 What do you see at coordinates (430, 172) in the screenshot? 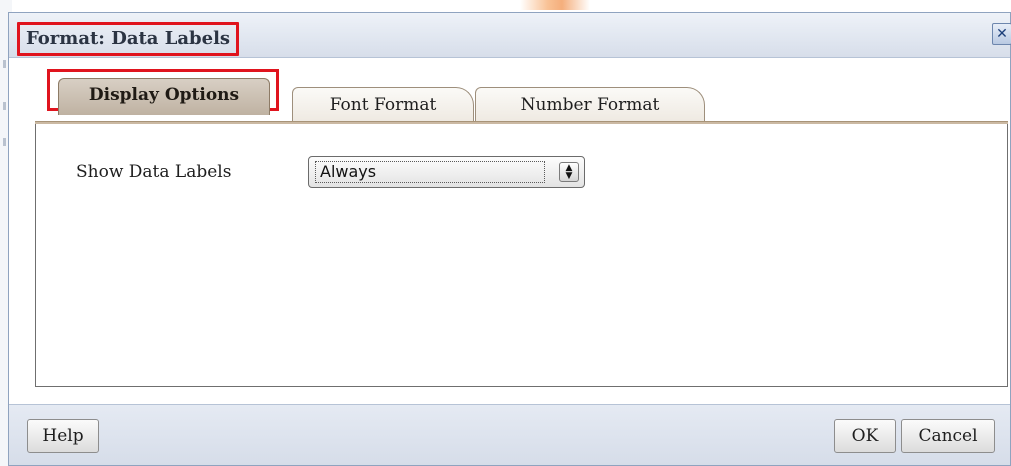
I see `show-data-labels-value: Always` at bounding box center [430, 172].